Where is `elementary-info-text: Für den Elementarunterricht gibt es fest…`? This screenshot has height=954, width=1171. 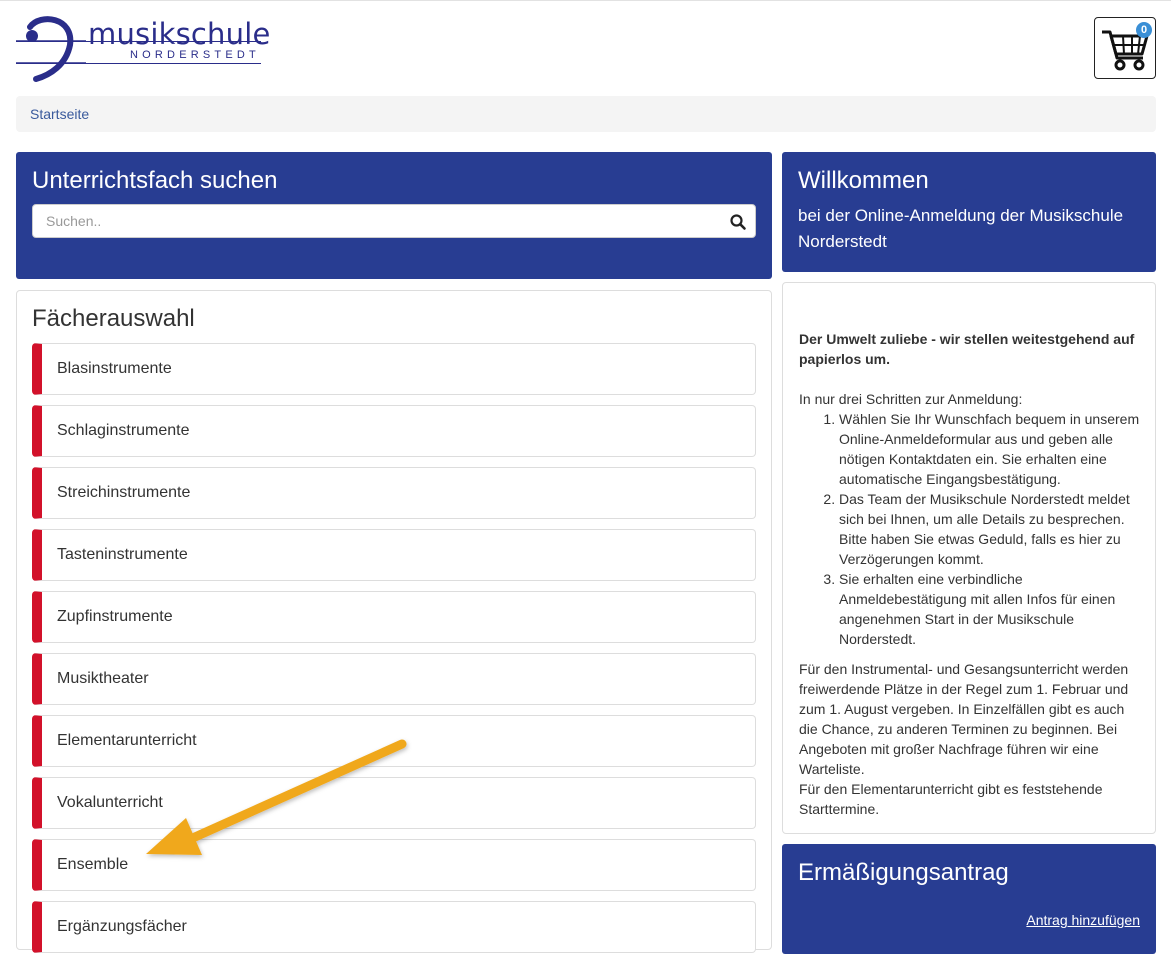 elementary-info-text: Für den Elementarunterricht gibt es fest… is located at coordinates (951, 799).